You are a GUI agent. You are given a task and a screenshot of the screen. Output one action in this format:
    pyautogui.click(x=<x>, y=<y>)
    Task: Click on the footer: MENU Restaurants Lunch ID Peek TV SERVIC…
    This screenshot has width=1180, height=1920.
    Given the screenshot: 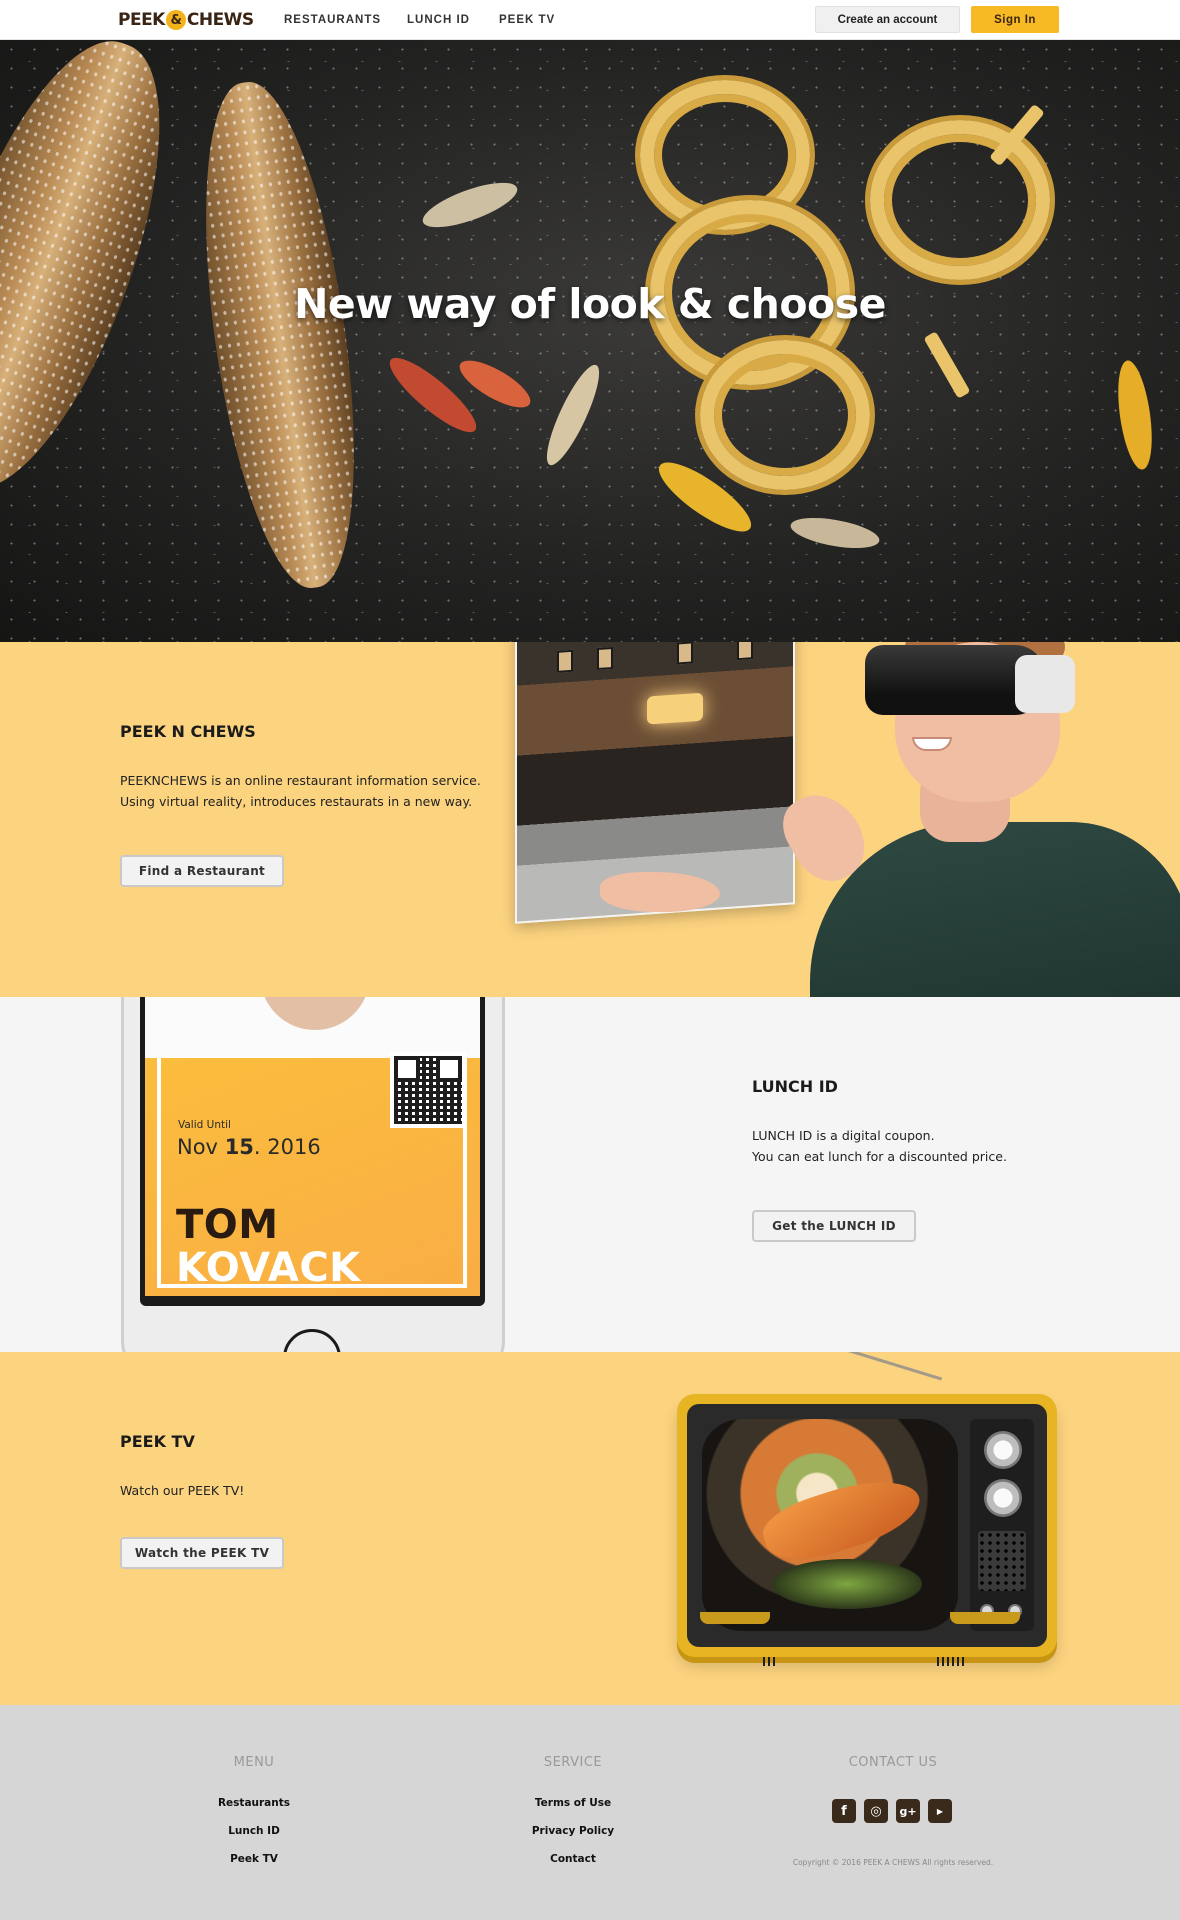 What is the action you would take?
    pyautogui.click(x=590, y=1812)
    